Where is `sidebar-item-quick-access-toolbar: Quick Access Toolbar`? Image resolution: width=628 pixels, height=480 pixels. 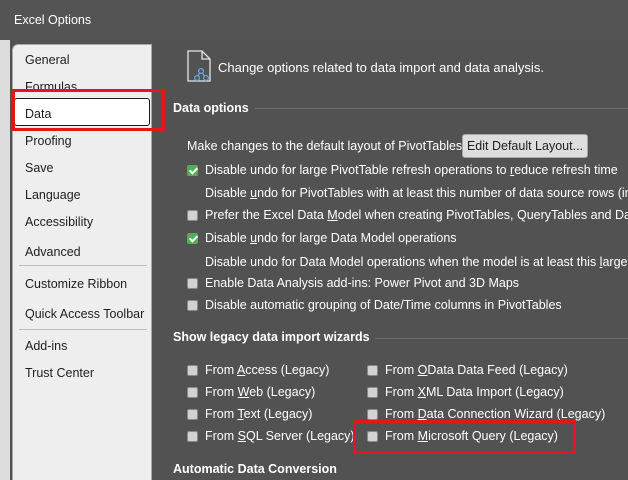 sidebar-item-quick-access-toolbar: Quick Access Toolbar is located at coordinates (84, 314).